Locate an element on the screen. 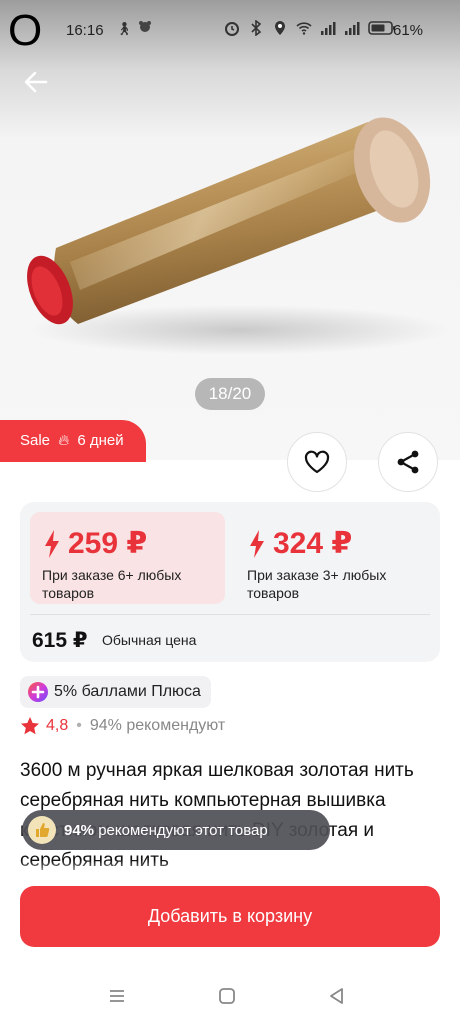  regular-price-label: Обычная цена is located at coordinates (149, 640).